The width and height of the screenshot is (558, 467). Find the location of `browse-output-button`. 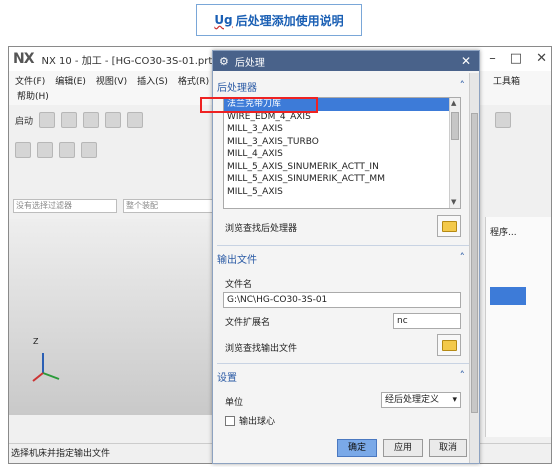

browse-output-button is located at coordinates (449, 345).